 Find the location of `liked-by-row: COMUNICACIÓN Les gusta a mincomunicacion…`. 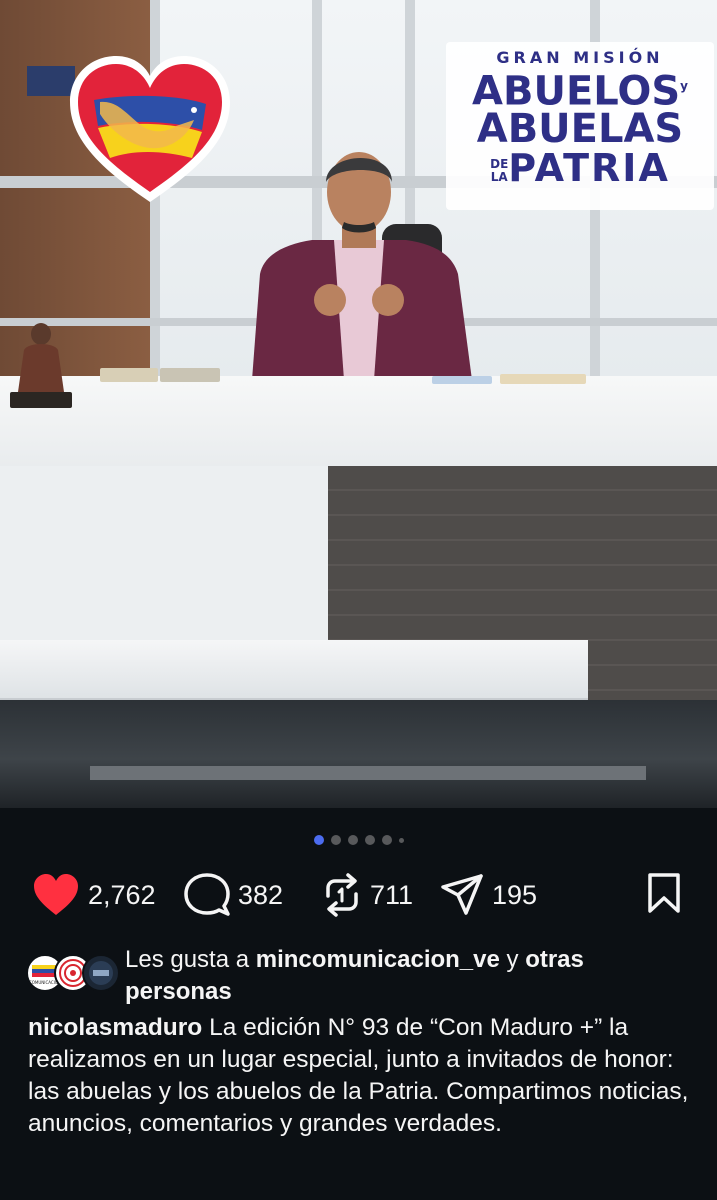

liked-by-row: COMUNICACIÓN Les gusta a mincomunicacion… is located at coordinates (366, 976).